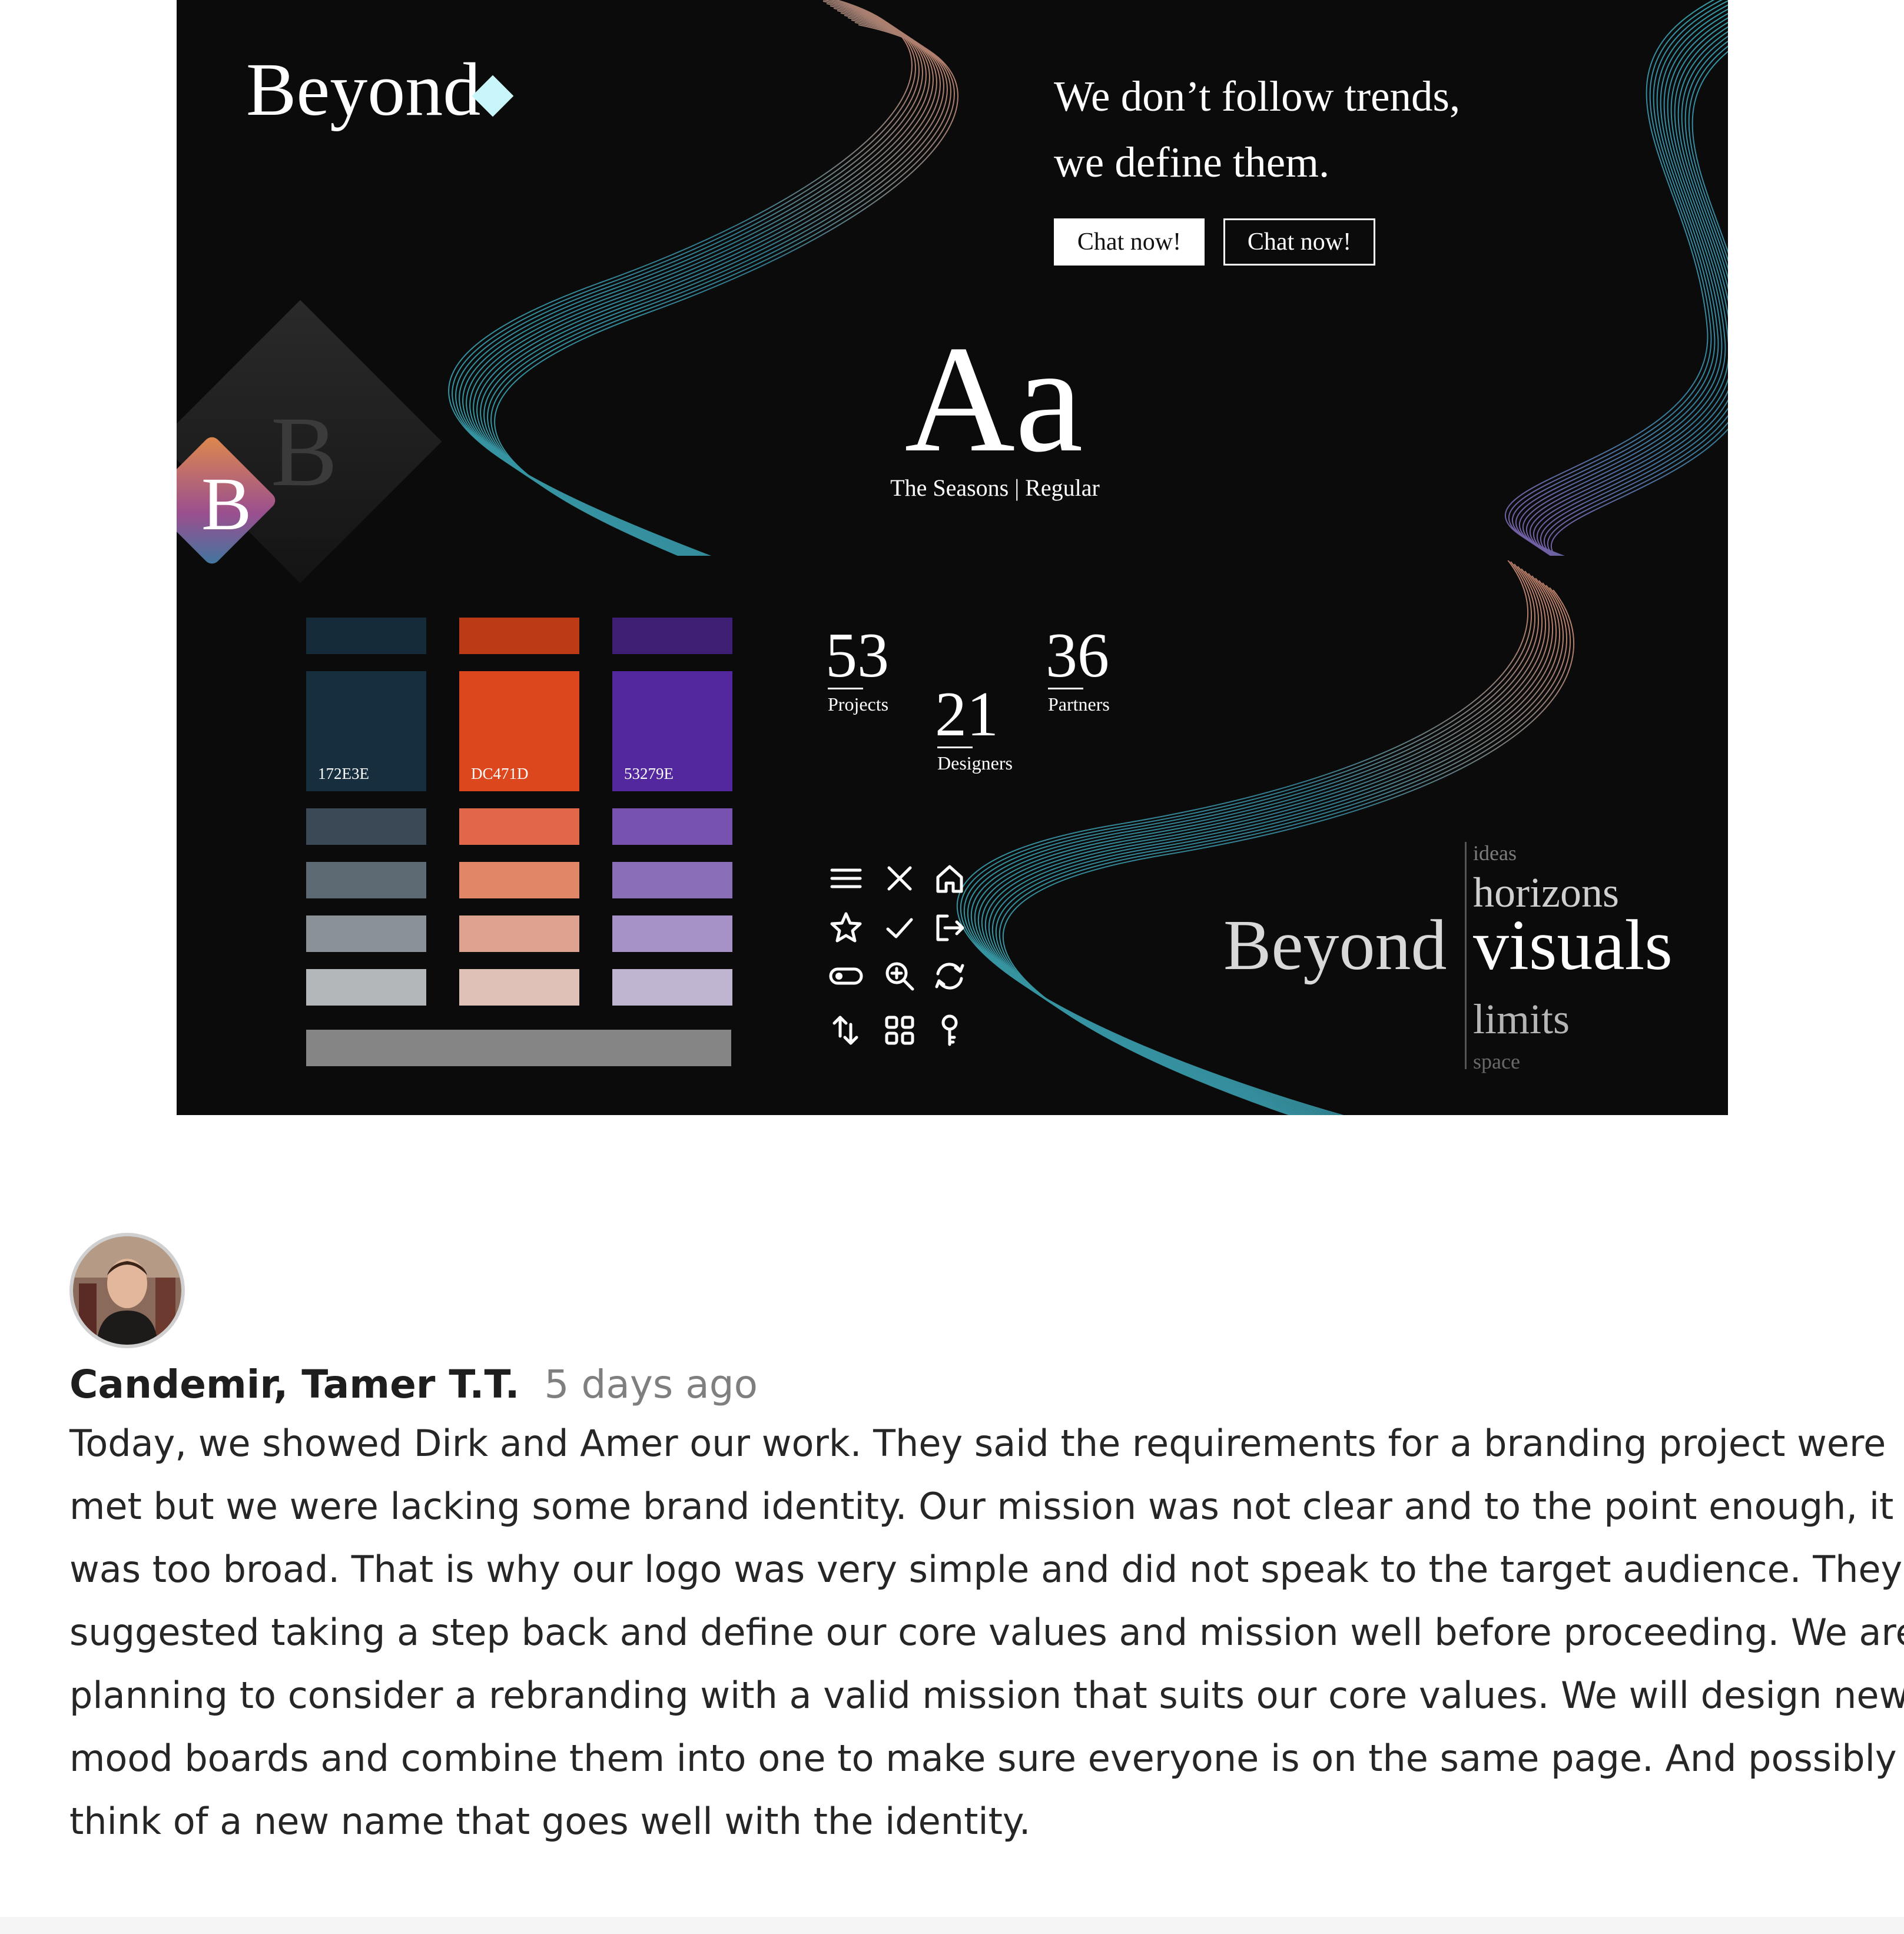  Describe the element at coordinates (343, 774) in the screenshot. I see `color-hex-label: 172E3E` at that location.